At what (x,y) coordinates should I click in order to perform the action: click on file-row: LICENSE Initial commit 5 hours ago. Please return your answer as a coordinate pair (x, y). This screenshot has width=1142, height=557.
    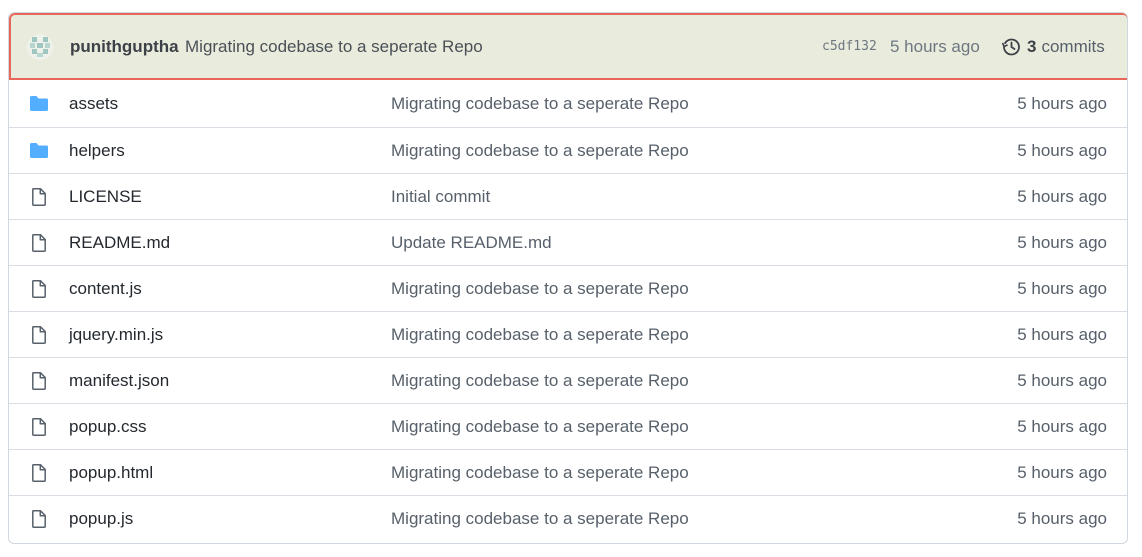
    Looking at the image, I should click on (568, 196).